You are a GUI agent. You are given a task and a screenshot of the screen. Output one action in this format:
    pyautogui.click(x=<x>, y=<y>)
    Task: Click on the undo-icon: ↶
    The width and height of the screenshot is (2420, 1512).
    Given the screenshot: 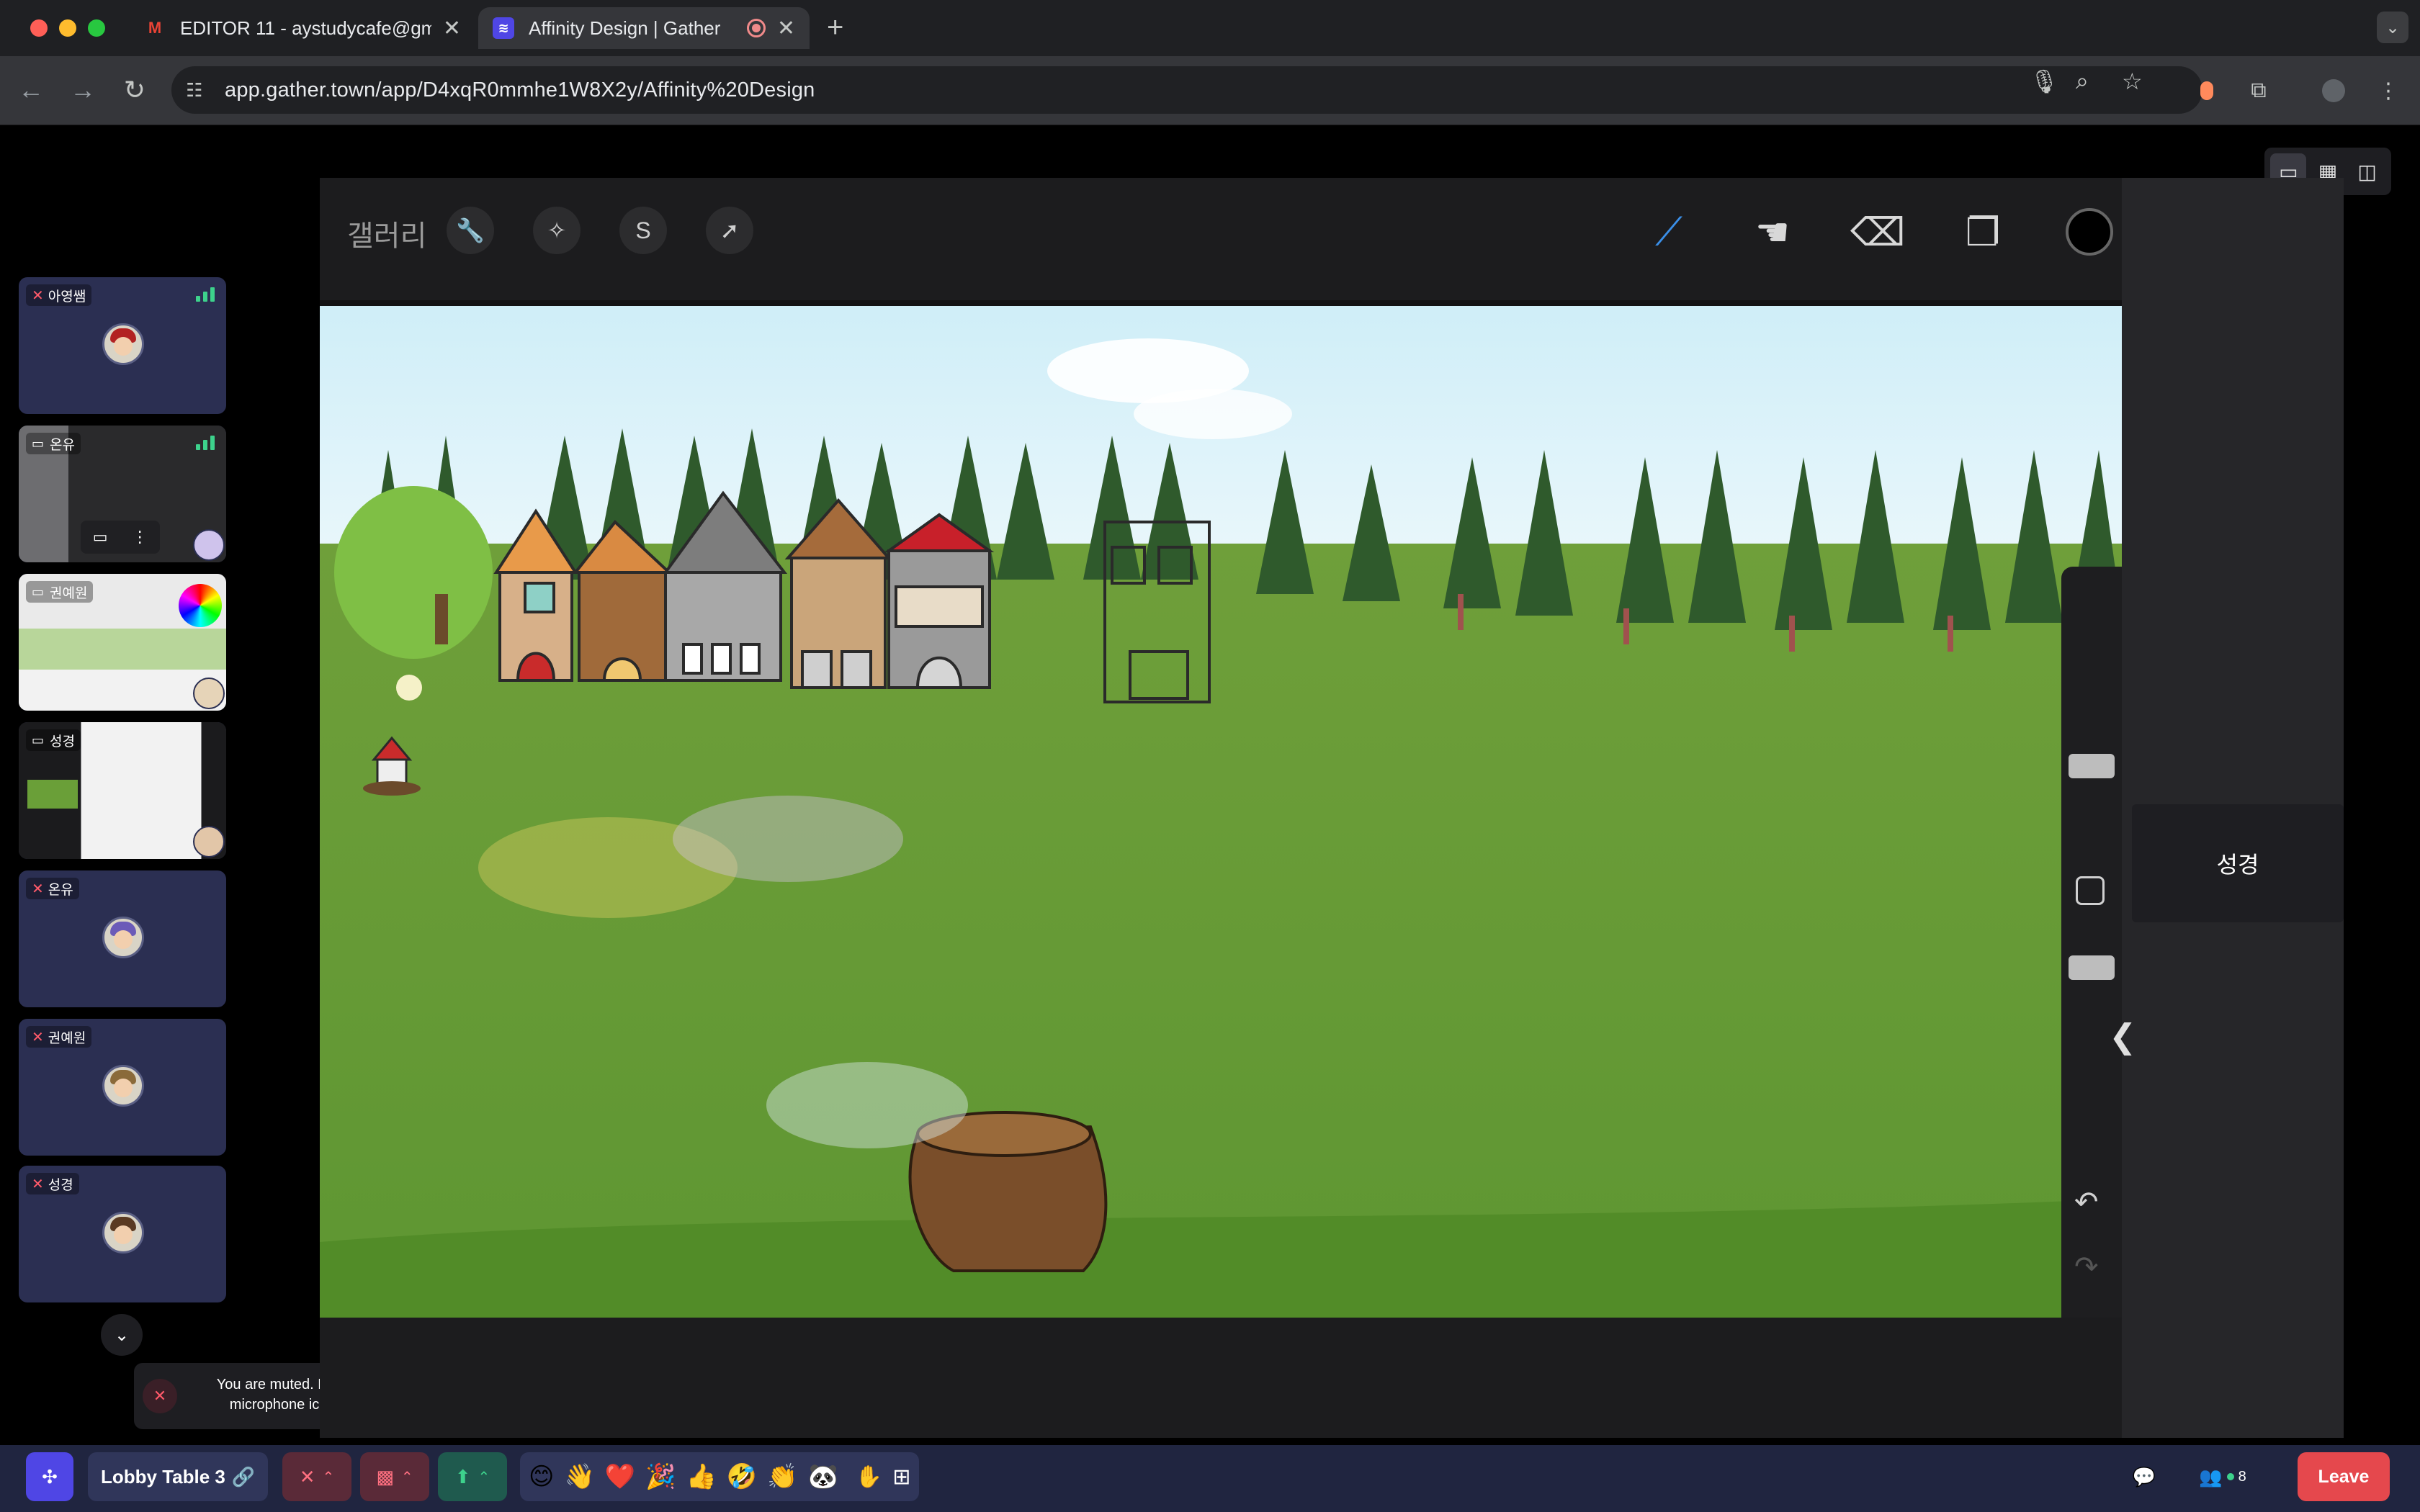 What is the action you would take?
    pyautogui.click(x=2086, y=1202)
    